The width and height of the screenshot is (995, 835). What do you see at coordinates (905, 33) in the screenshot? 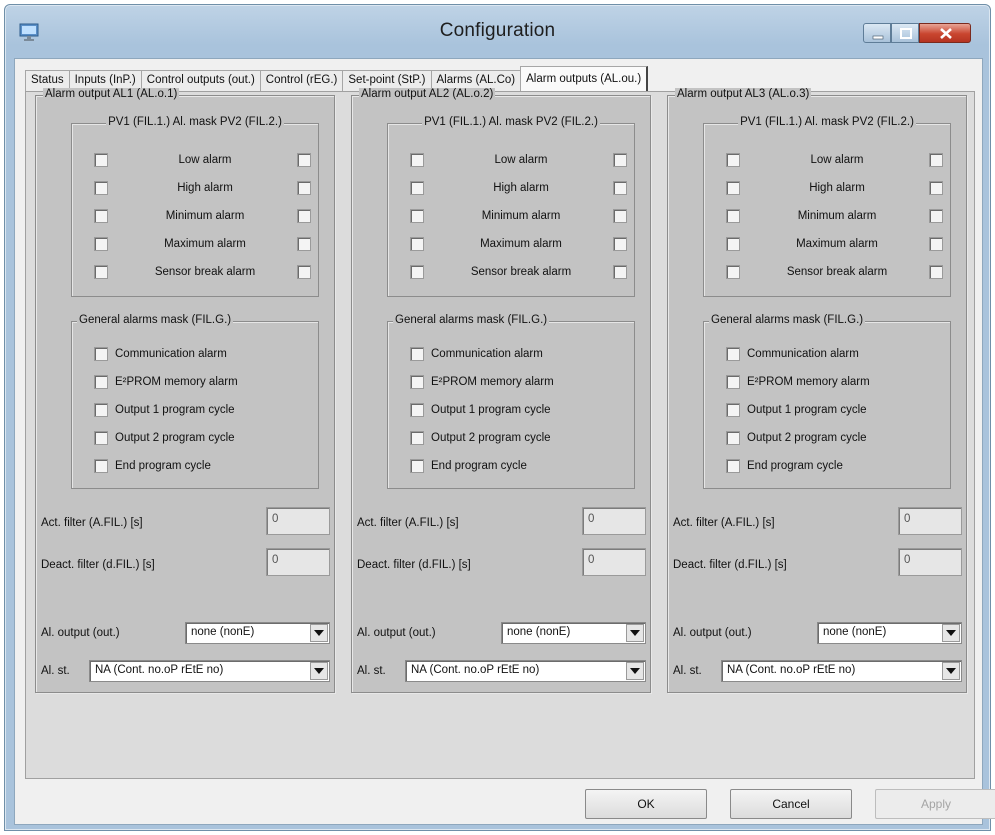
I see `maximize-button` at bounding box center [905, 33].